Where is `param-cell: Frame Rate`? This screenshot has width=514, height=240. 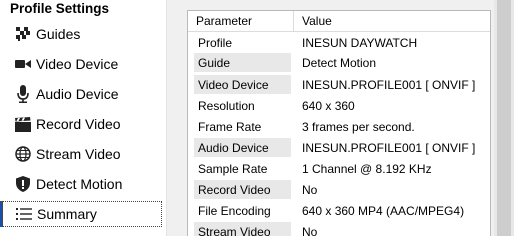
param-cell: Frame Rate is located at coordinates (230, 127).